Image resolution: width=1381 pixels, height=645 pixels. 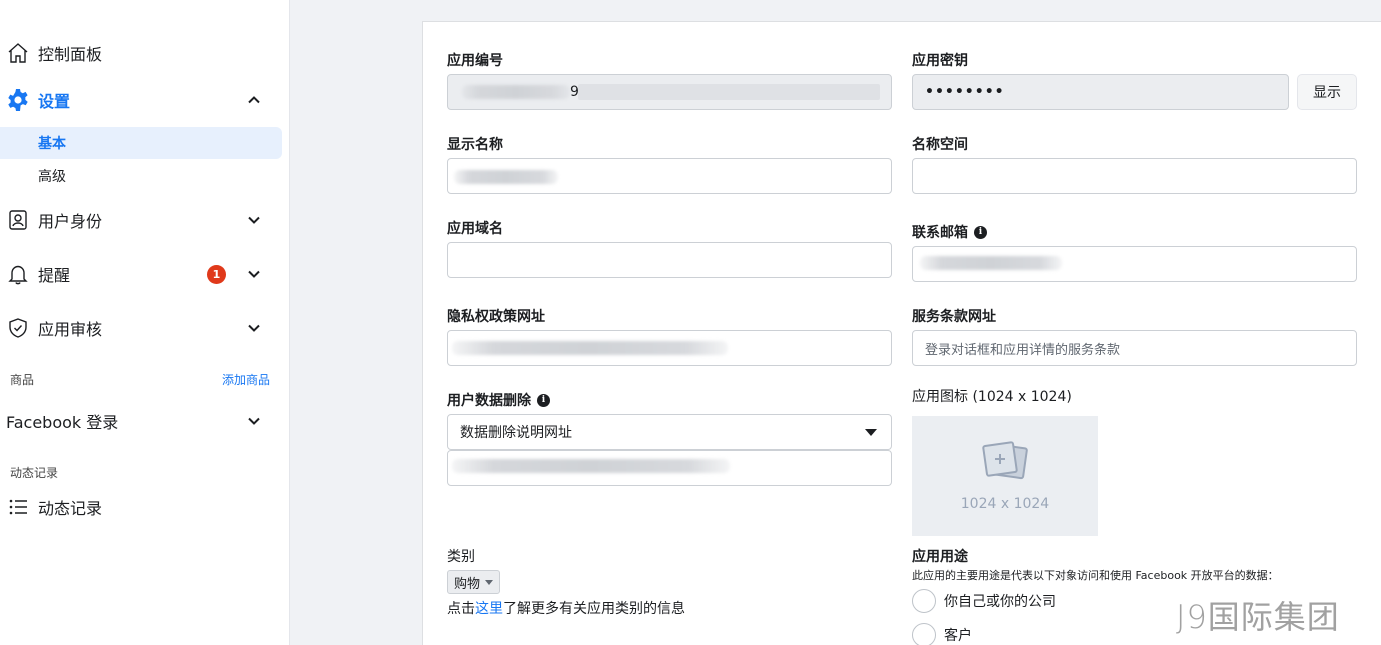 I want to click on sidebar-item-app-review: 应用审核, so click(x=141, y=328).